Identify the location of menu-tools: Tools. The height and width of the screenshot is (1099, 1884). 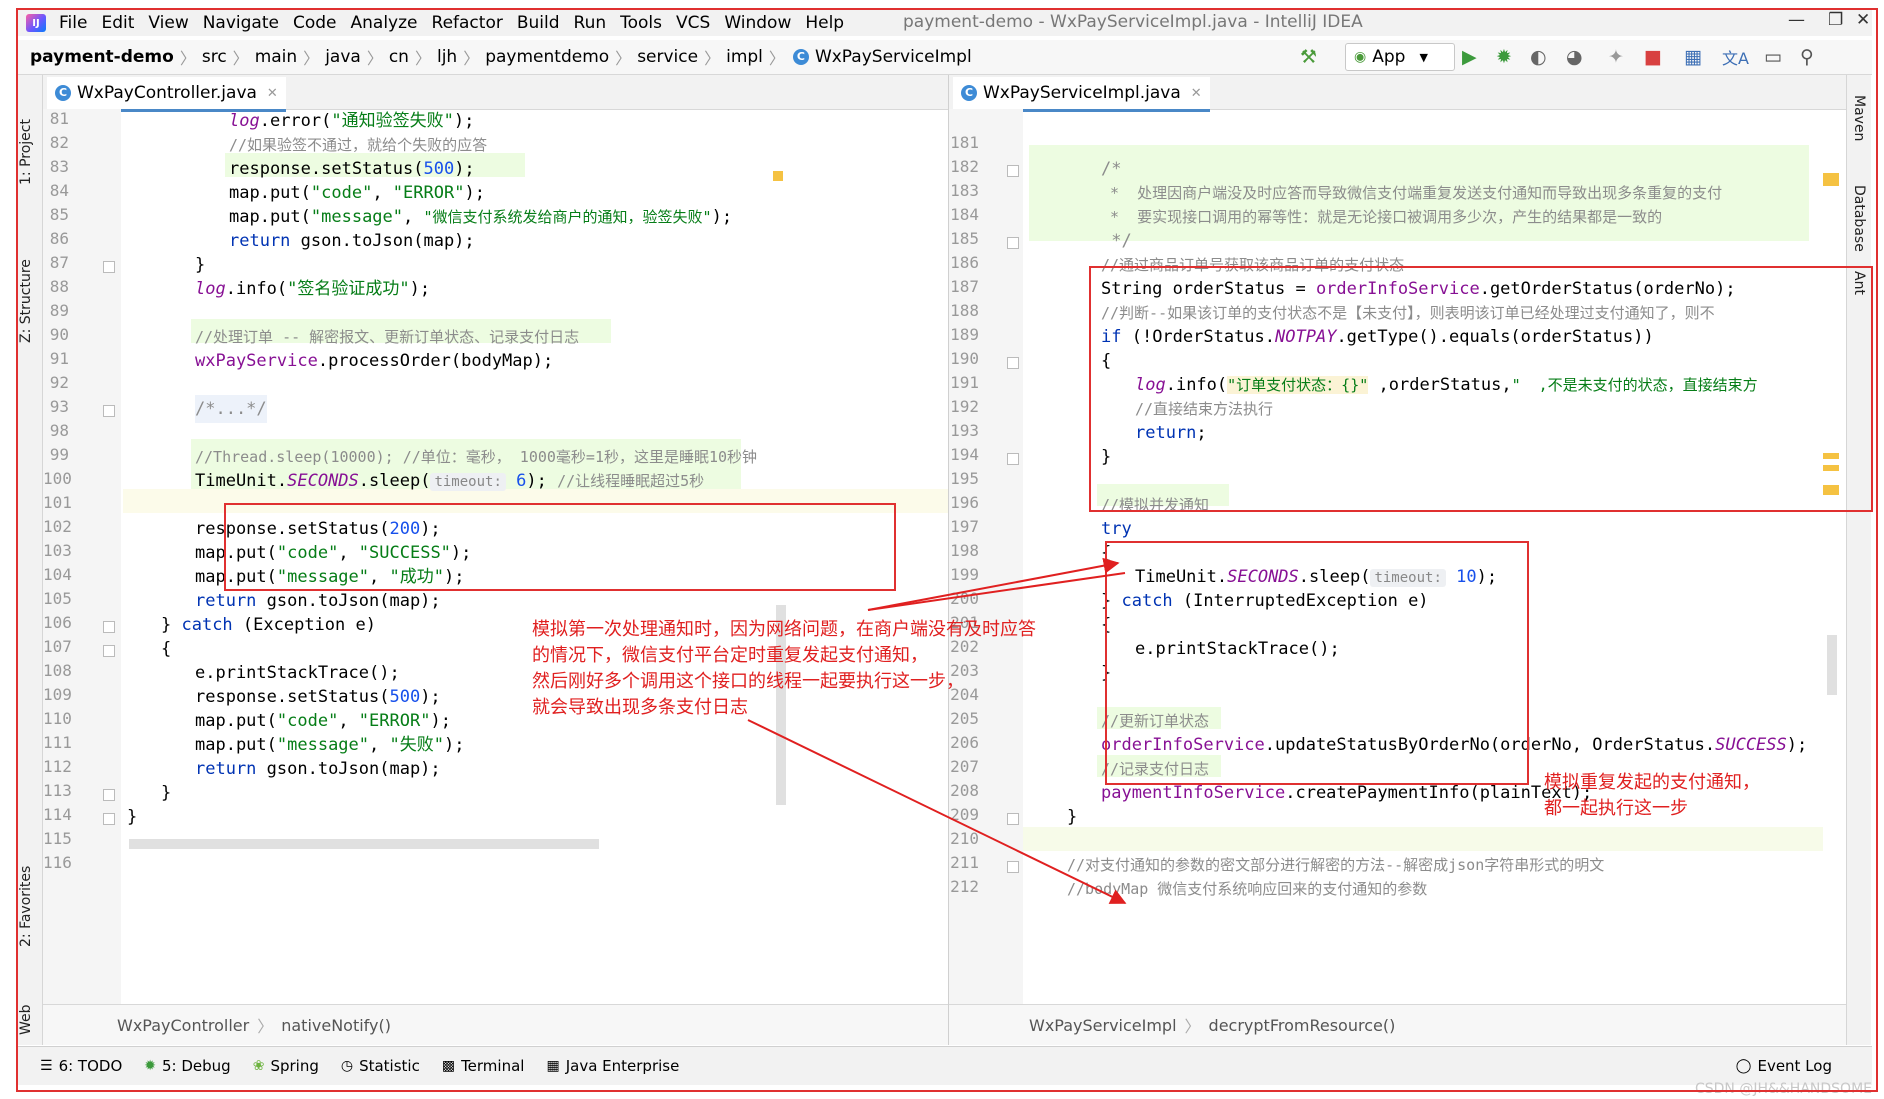
(641, 23).